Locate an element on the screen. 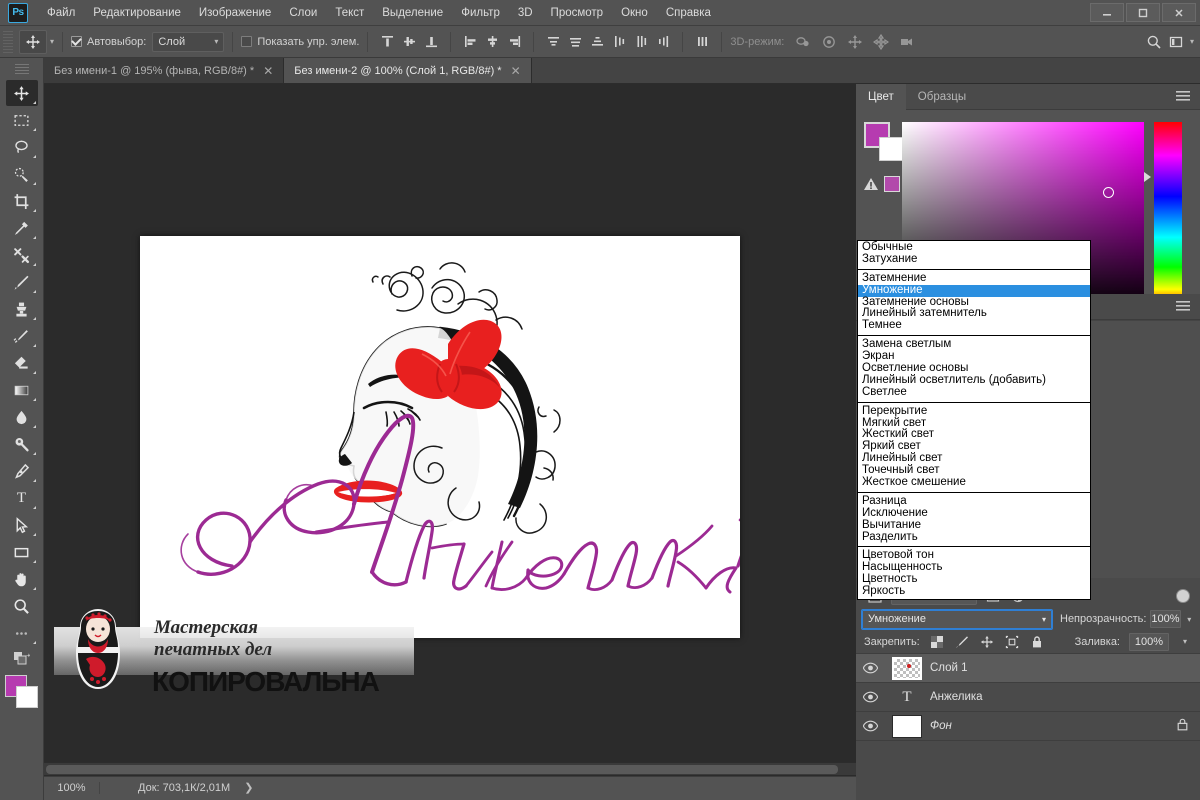 This screenshot has height=800, width=1200. close-button is located at coordinates (1179, 12).